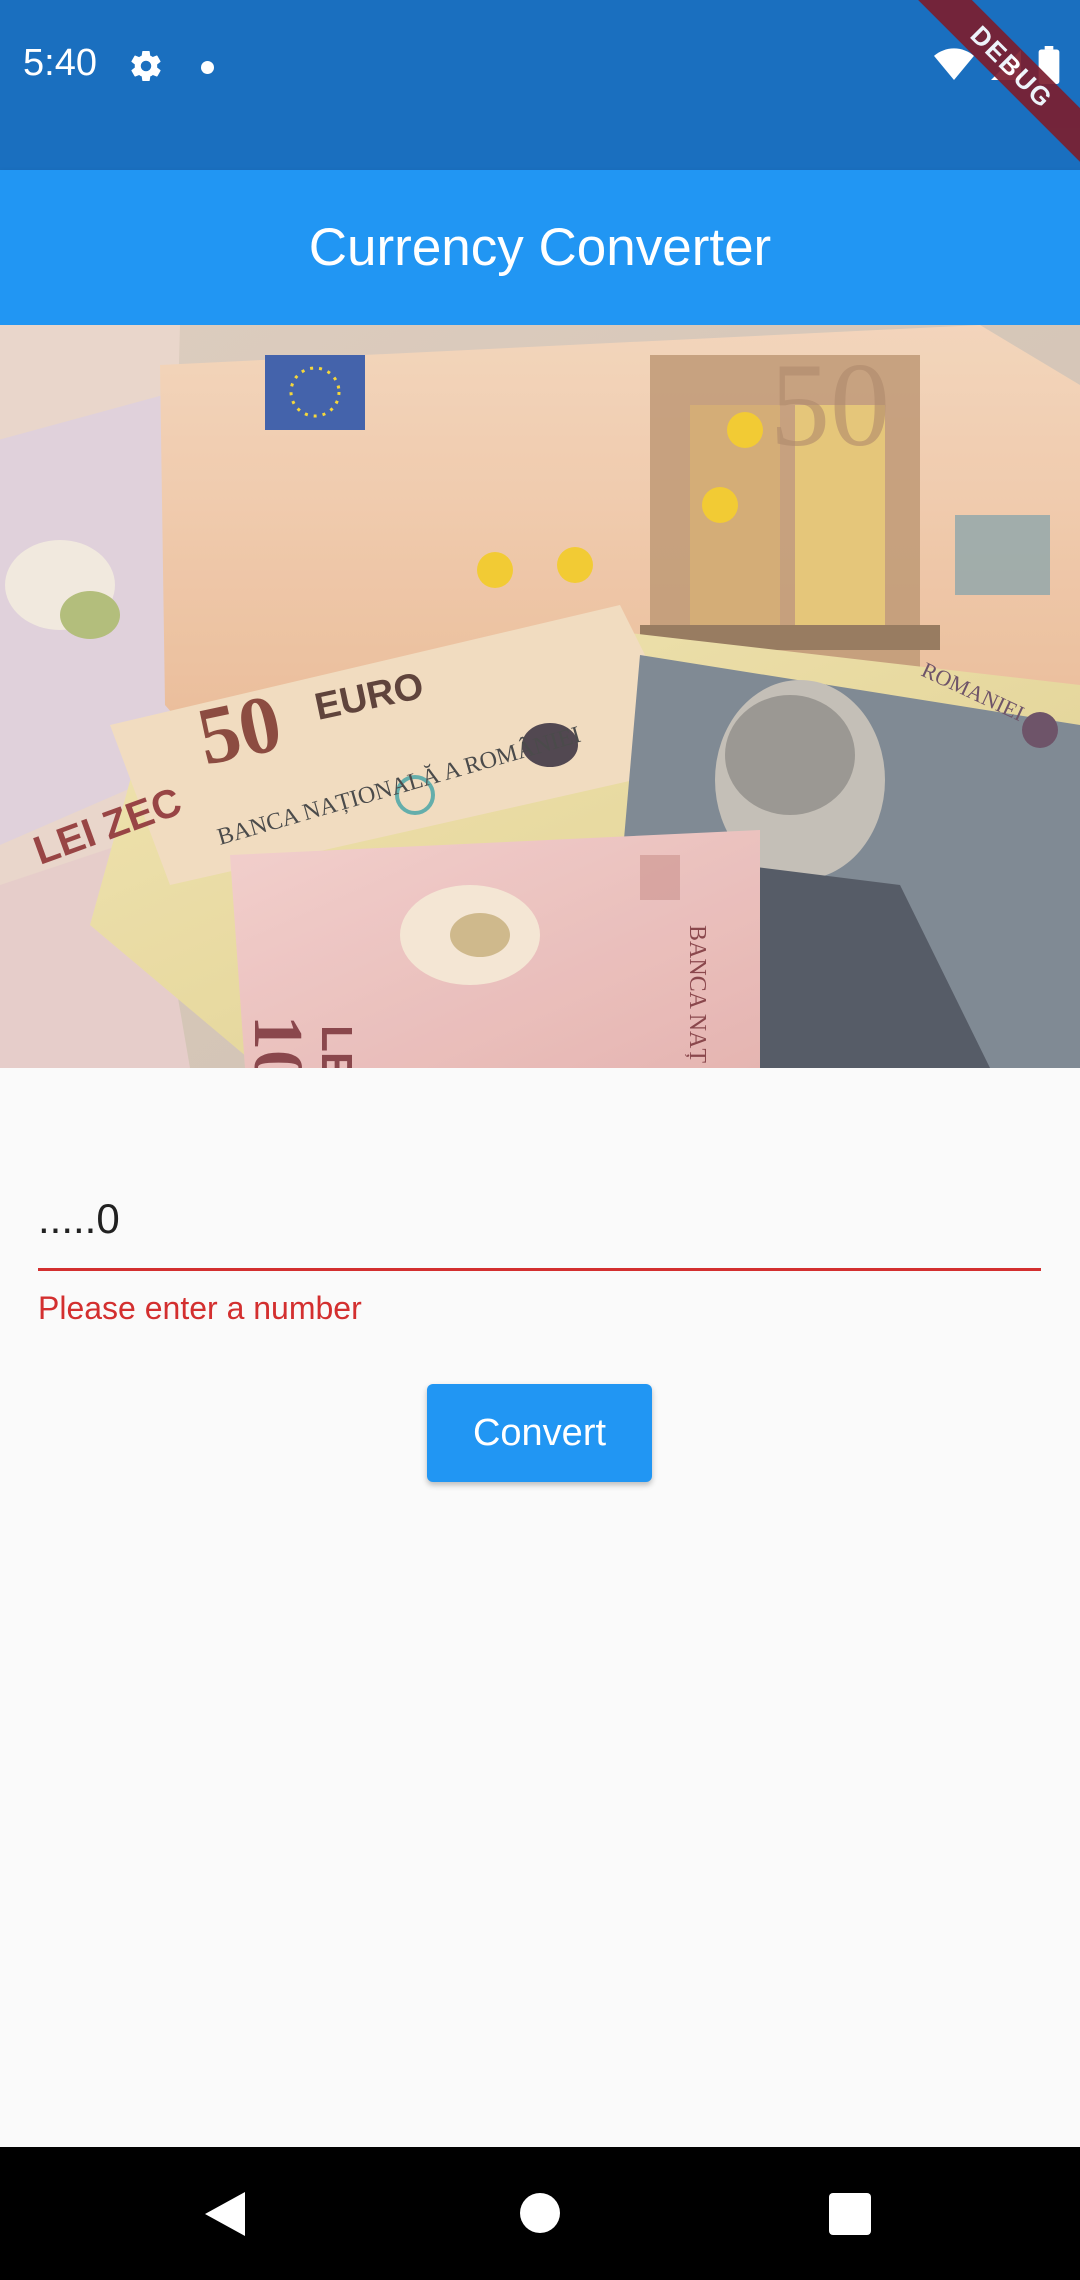  I want to click on debug-banner: DEBUG, so click(993, 86).